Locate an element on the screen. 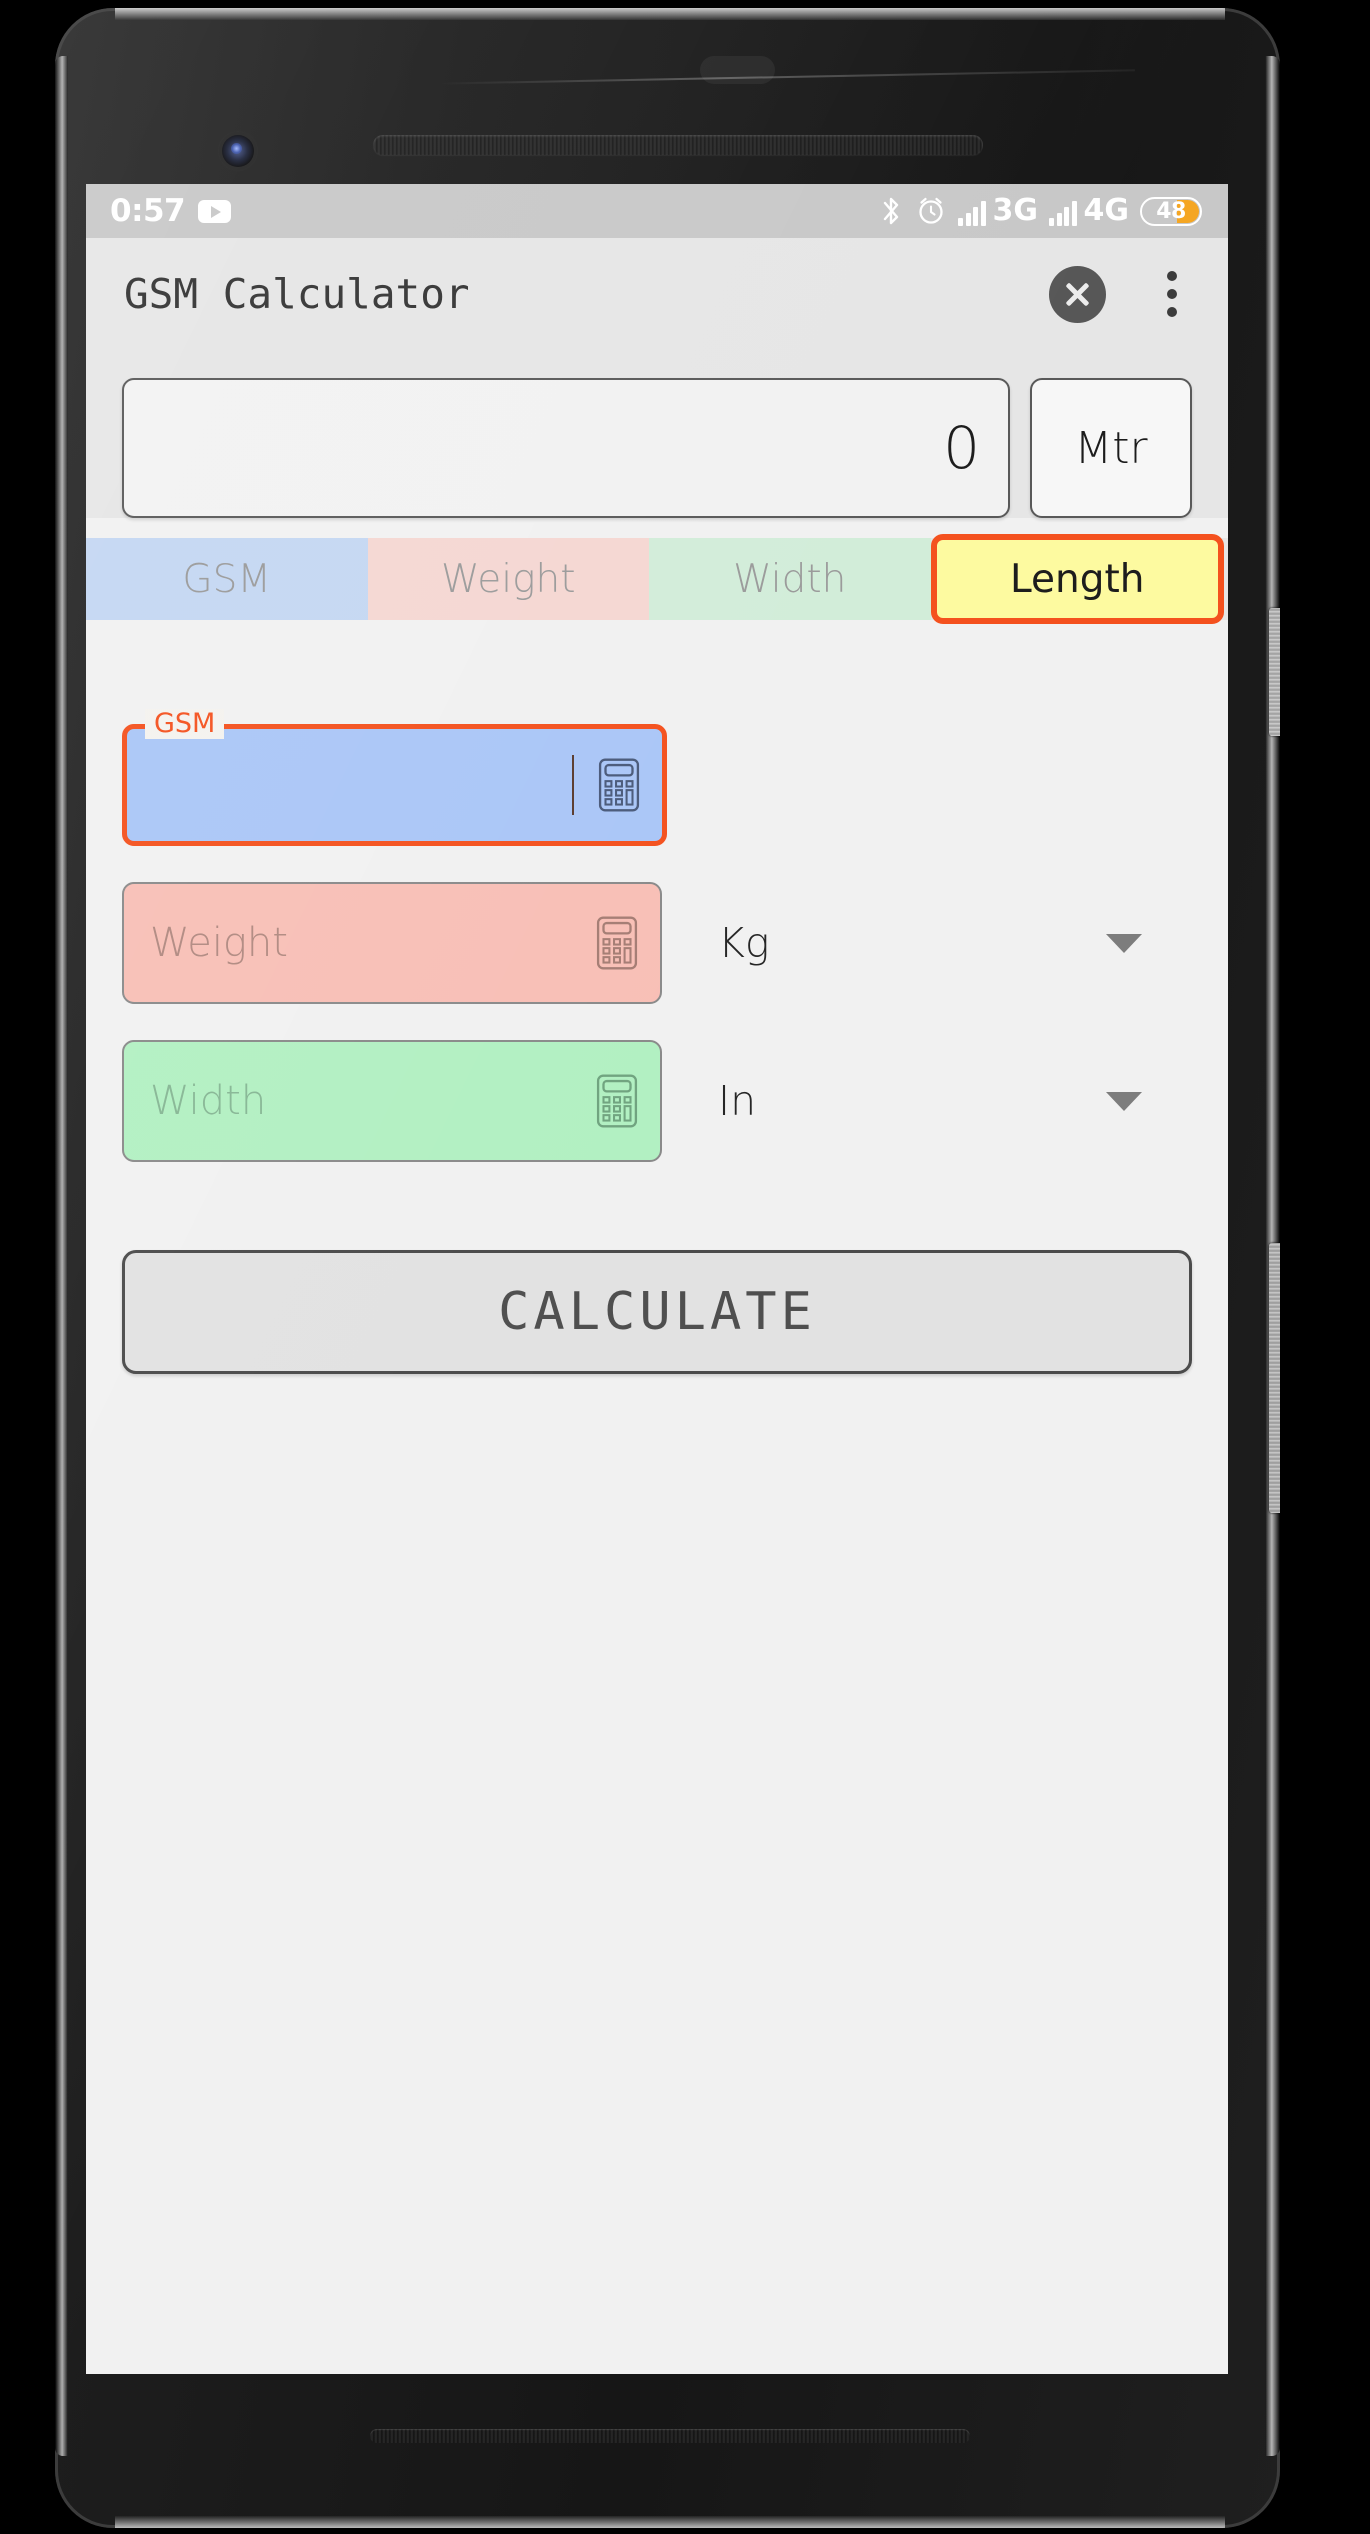 The image size is (1370, 2534). battery-percent-label: 48 is located at coordinates (1171, 211).